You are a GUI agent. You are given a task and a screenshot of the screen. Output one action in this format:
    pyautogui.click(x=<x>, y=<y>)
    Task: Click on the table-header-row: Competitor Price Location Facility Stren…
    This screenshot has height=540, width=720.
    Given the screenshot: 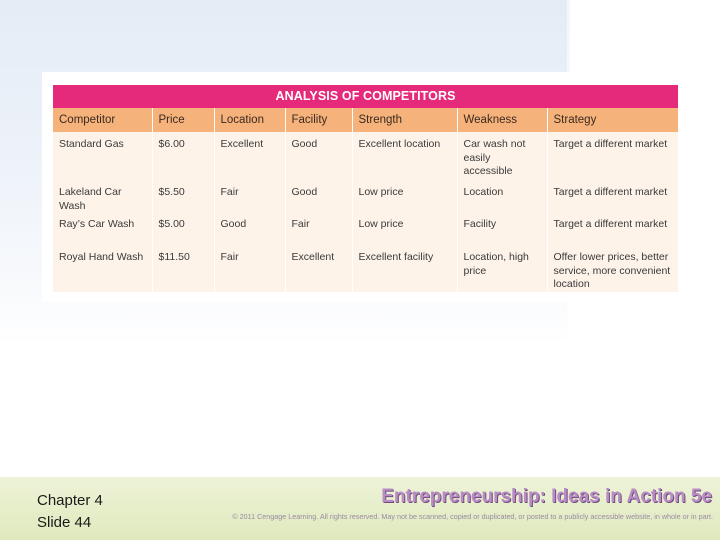 What is the action you would take?
    pyautogui.click(x=365, y=120)
    